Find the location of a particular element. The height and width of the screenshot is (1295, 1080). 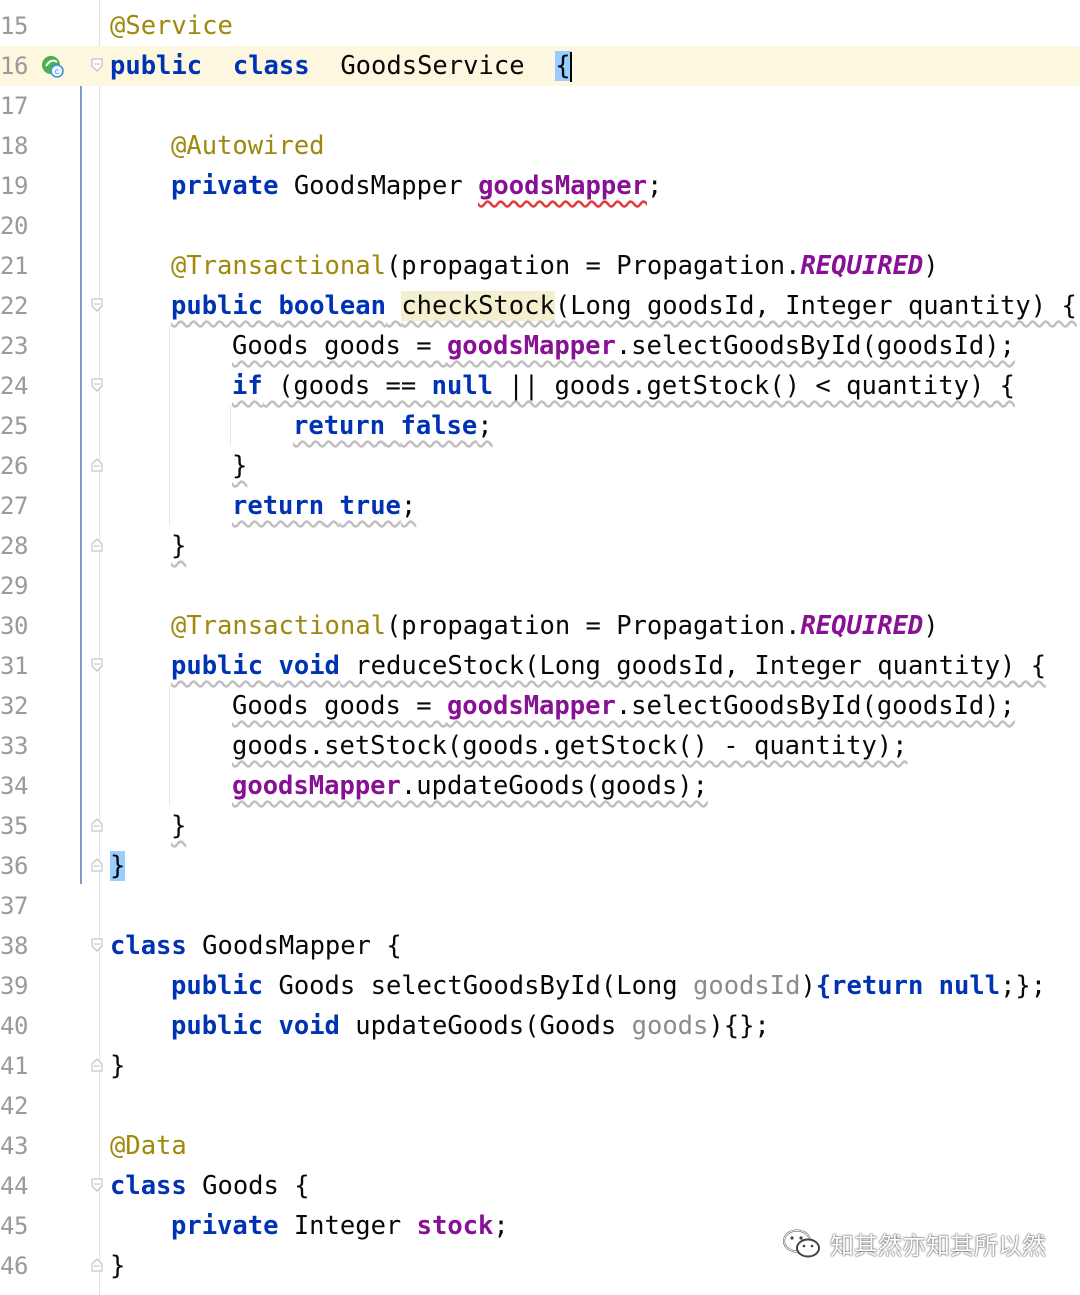

code-line: 38 class GoodsMapper { is located at coordinates (540, 946).